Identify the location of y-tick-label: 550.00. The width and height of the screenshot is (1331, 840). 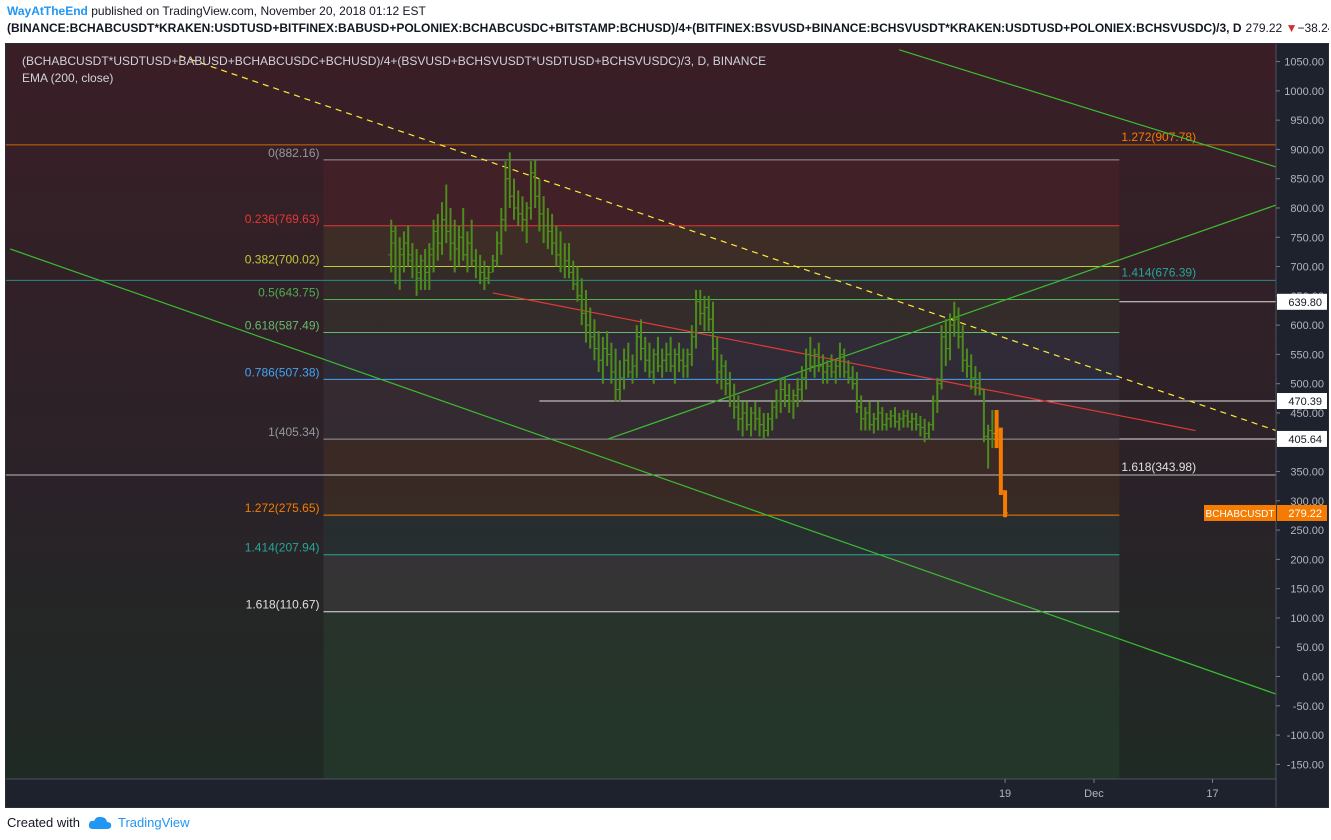
(1307, 355).